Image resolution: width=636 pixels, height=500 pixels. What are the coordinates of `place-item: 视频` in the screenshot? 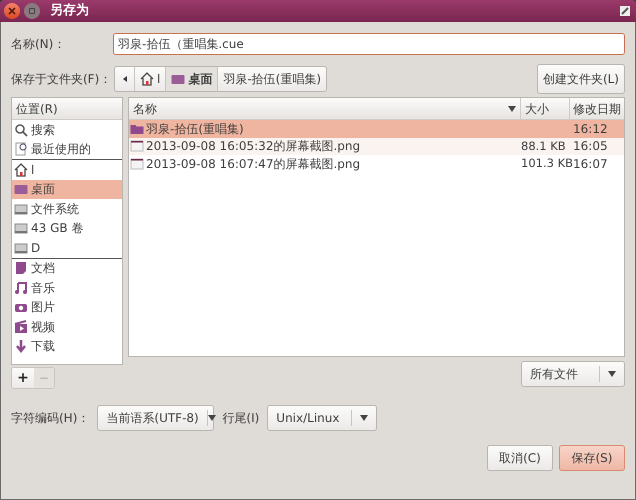 It's located at (67, 326).